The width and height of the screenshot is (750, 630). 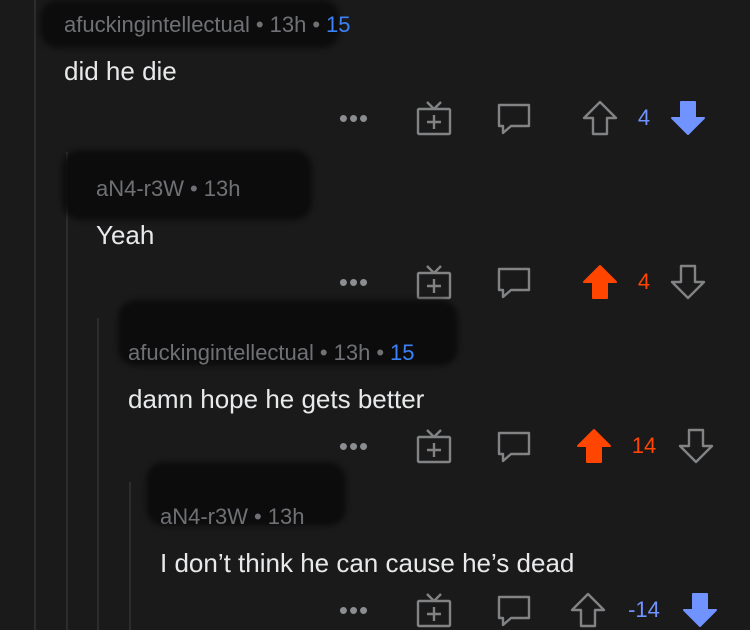 I want to click on comment-text: I don’t think he can cause he’s dead, so click(x=367, y=563).